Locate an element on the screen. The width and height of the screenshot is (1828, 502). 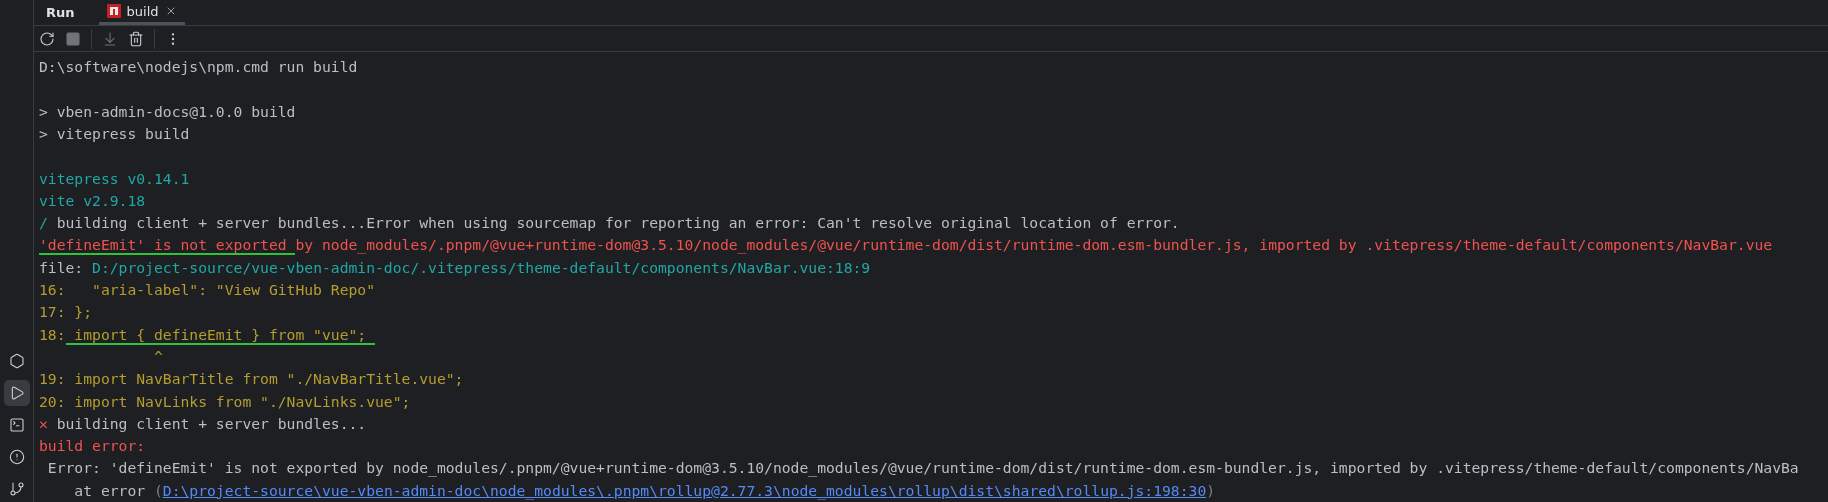
code-text: 19: import NavBarTitle from "./NavBarTitle.vue"; is located at coordinates (251, 379).